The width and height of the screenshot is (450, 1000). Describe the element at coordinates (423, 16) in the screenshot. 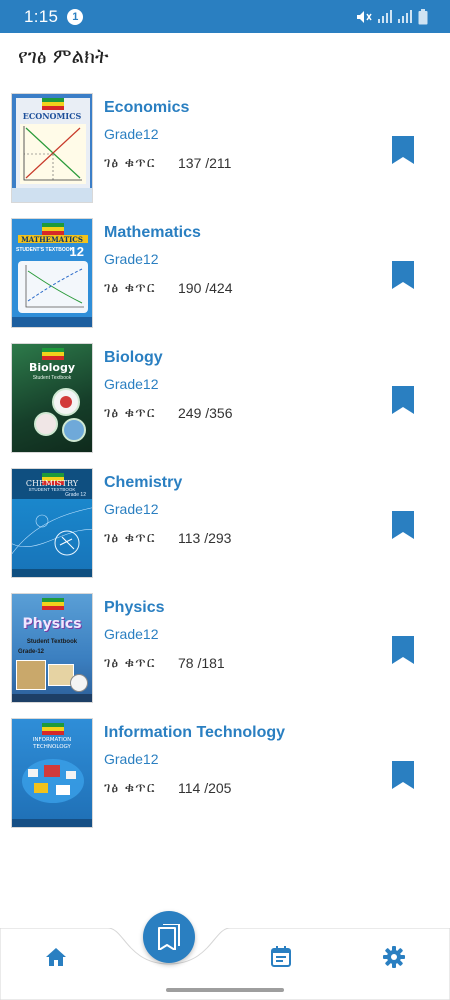

I see `battery-icon` at that location.